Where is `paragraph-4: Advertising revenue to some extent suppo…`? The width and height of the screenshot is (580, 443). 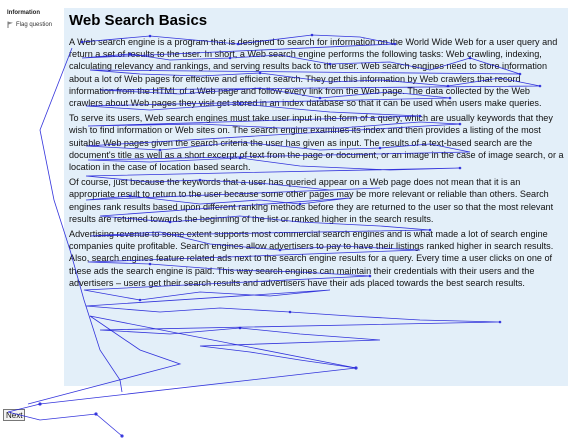 paragraph-4: Advertising revenue to some extent suppo… is located at coordinates (311, 258).